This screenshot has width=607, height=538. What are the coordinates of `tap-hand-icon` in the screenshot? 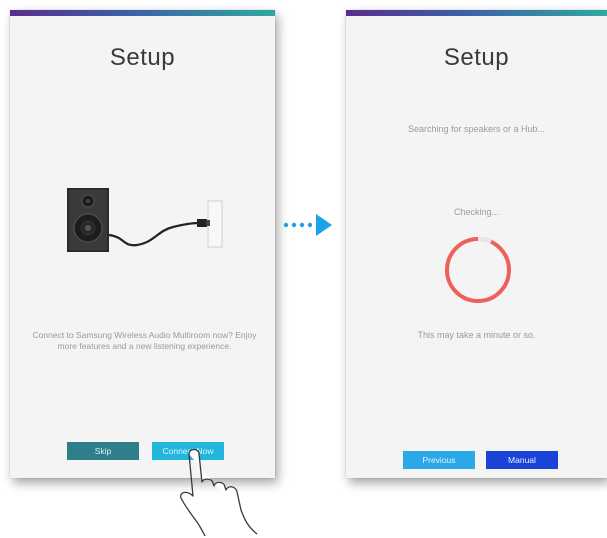 It's located at (219, 492).